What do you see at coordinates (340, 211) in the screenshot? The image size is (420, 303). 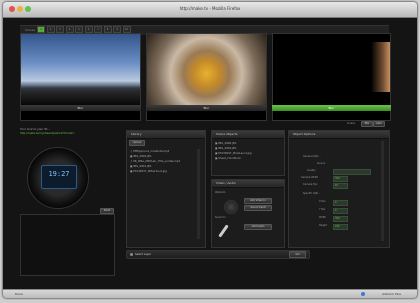 I see `ypos-input: 0` at bounding box center [340, 211].